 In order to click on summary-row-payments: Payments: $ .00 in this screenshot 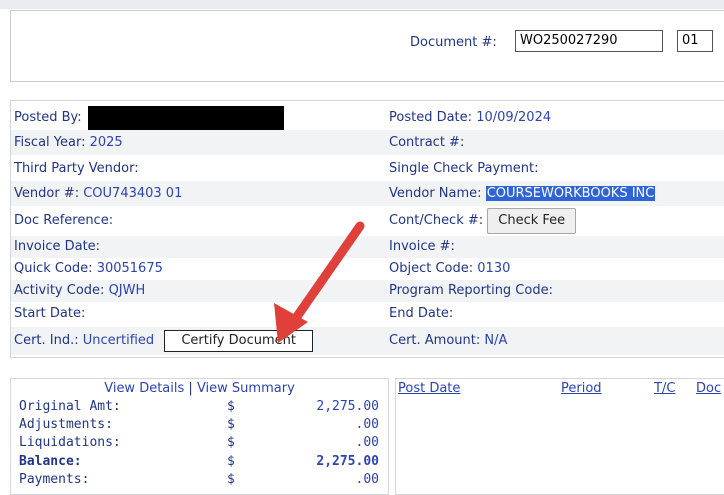, I will do `click(199, 479)`.